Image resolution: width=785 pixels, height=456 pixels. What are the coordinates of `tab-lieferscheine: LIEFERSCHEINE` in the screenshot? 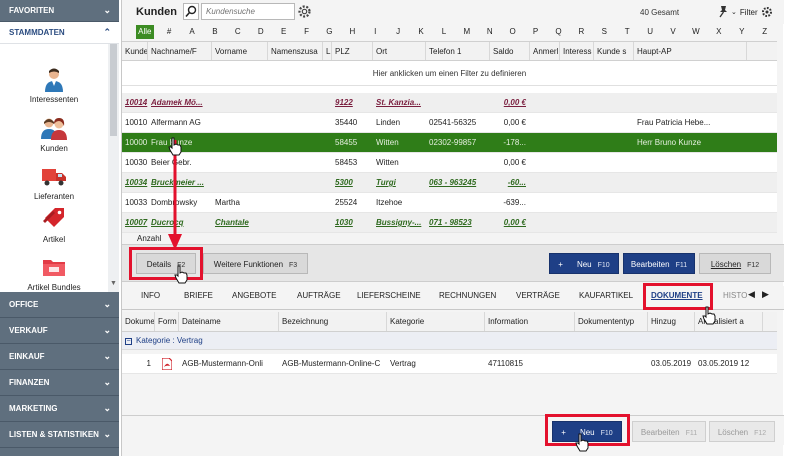 It's located at (389, 295).